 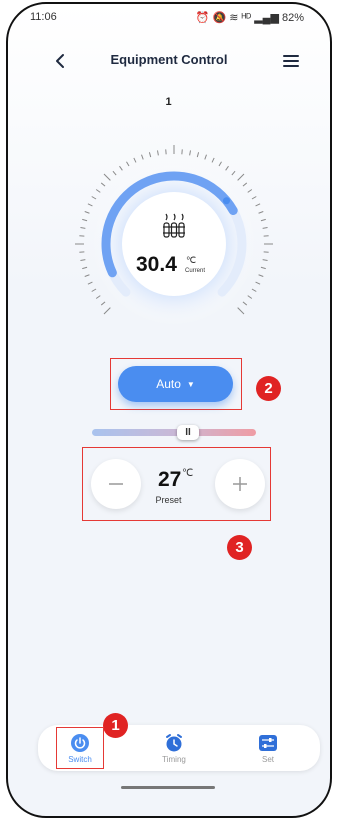 What do you see at coordinates (190, 384) in the screenshot?
I see `caret-down-icon: ▼` at bounding box center [190, 384].